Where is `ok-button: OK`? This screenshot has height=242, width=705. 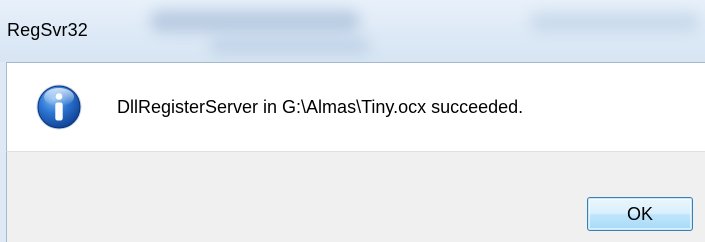 ok-button: OK is located at coordinates (640, 214).